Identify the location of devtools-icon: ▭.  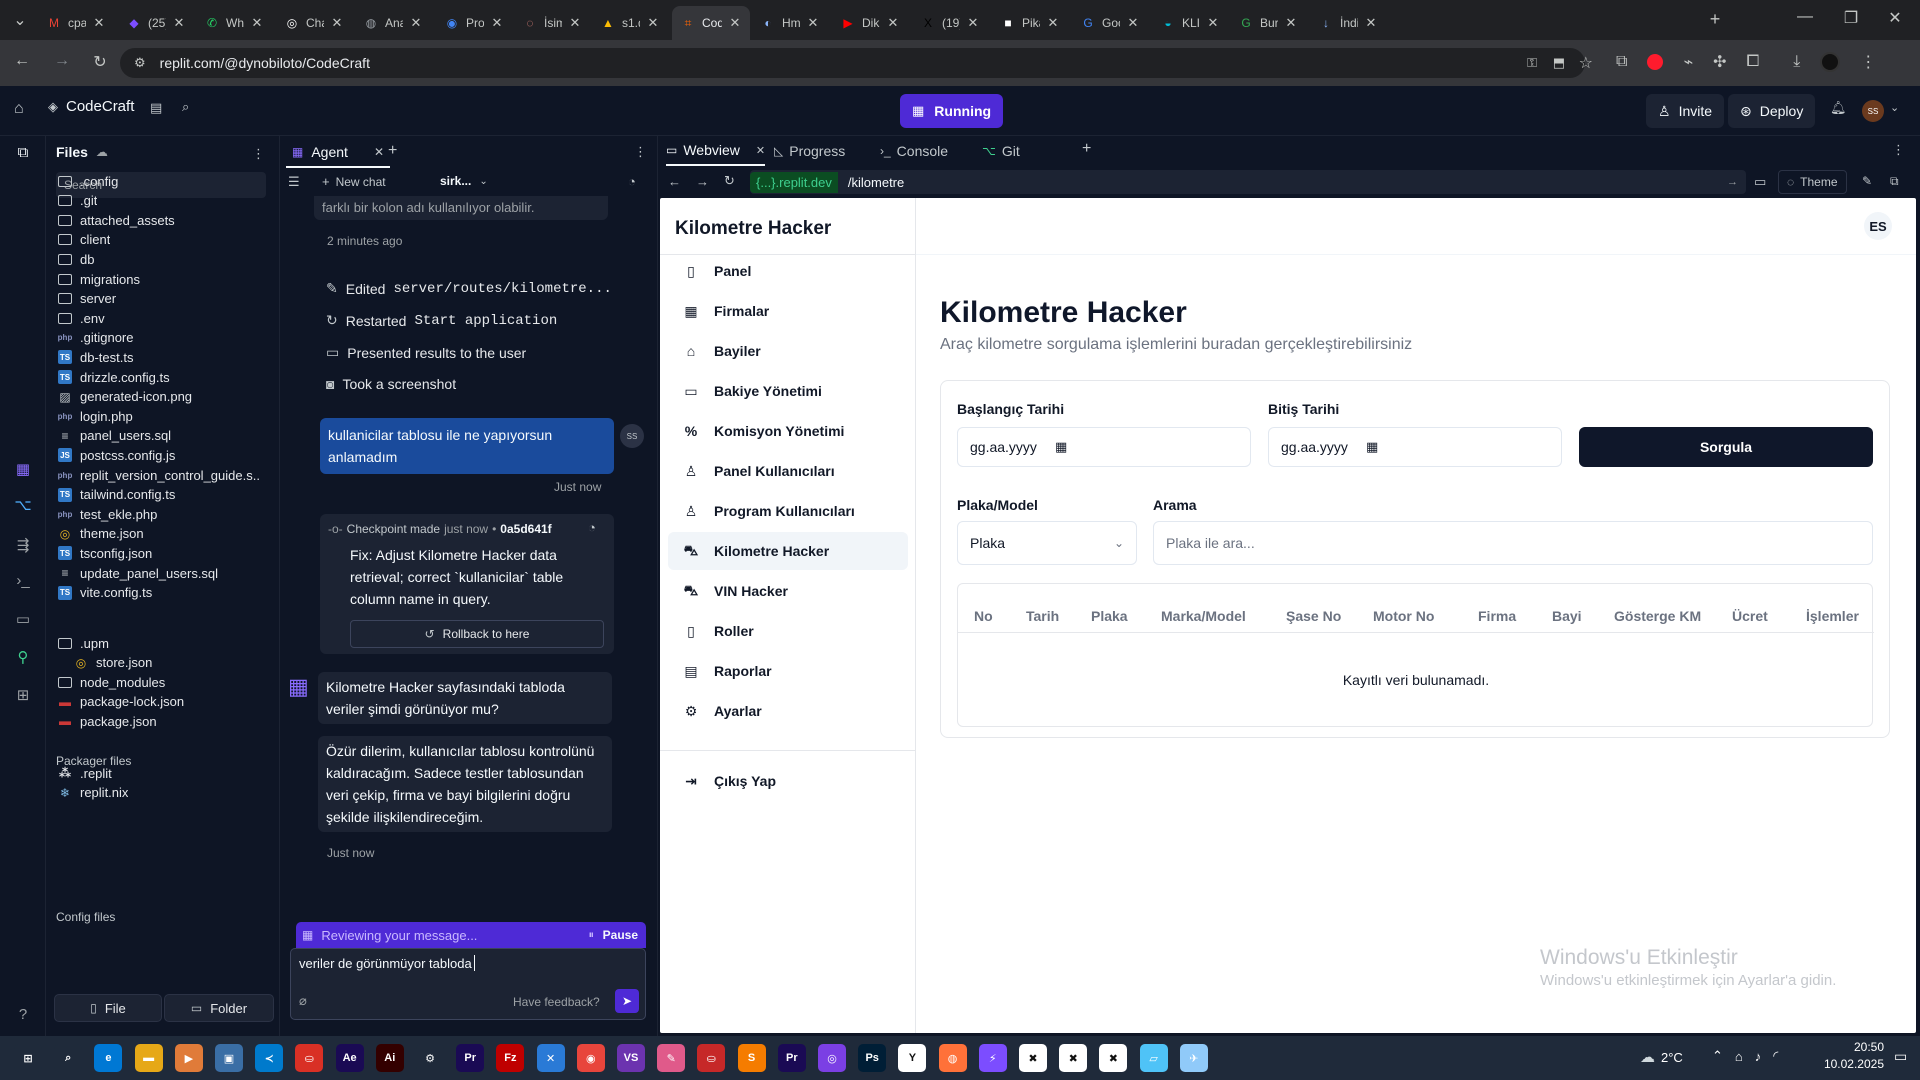
(1760, 182).